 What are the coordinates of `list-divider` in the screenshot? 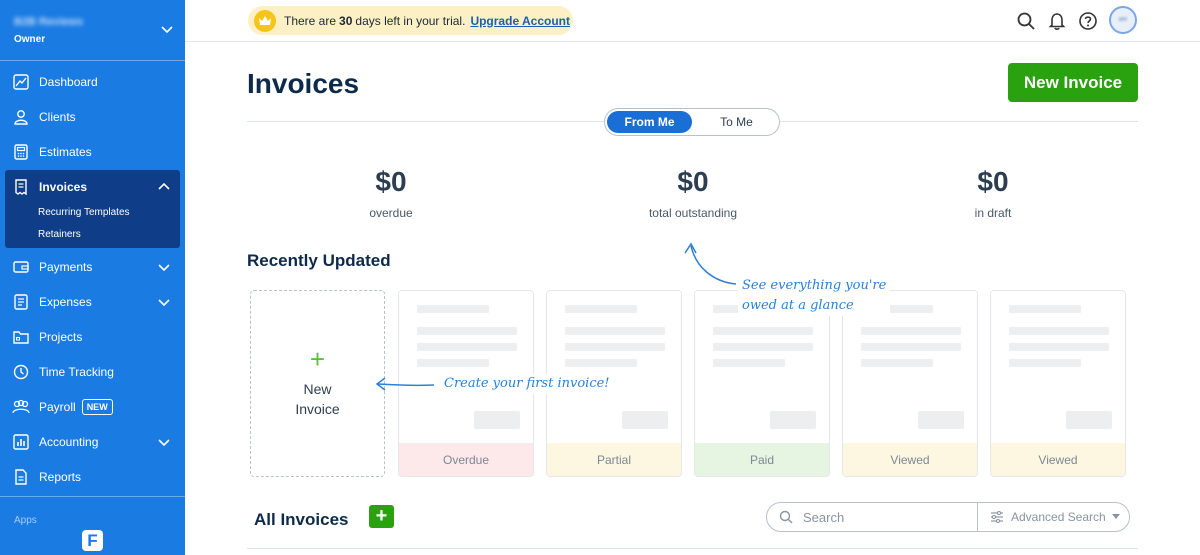 It's located at (692, 548).